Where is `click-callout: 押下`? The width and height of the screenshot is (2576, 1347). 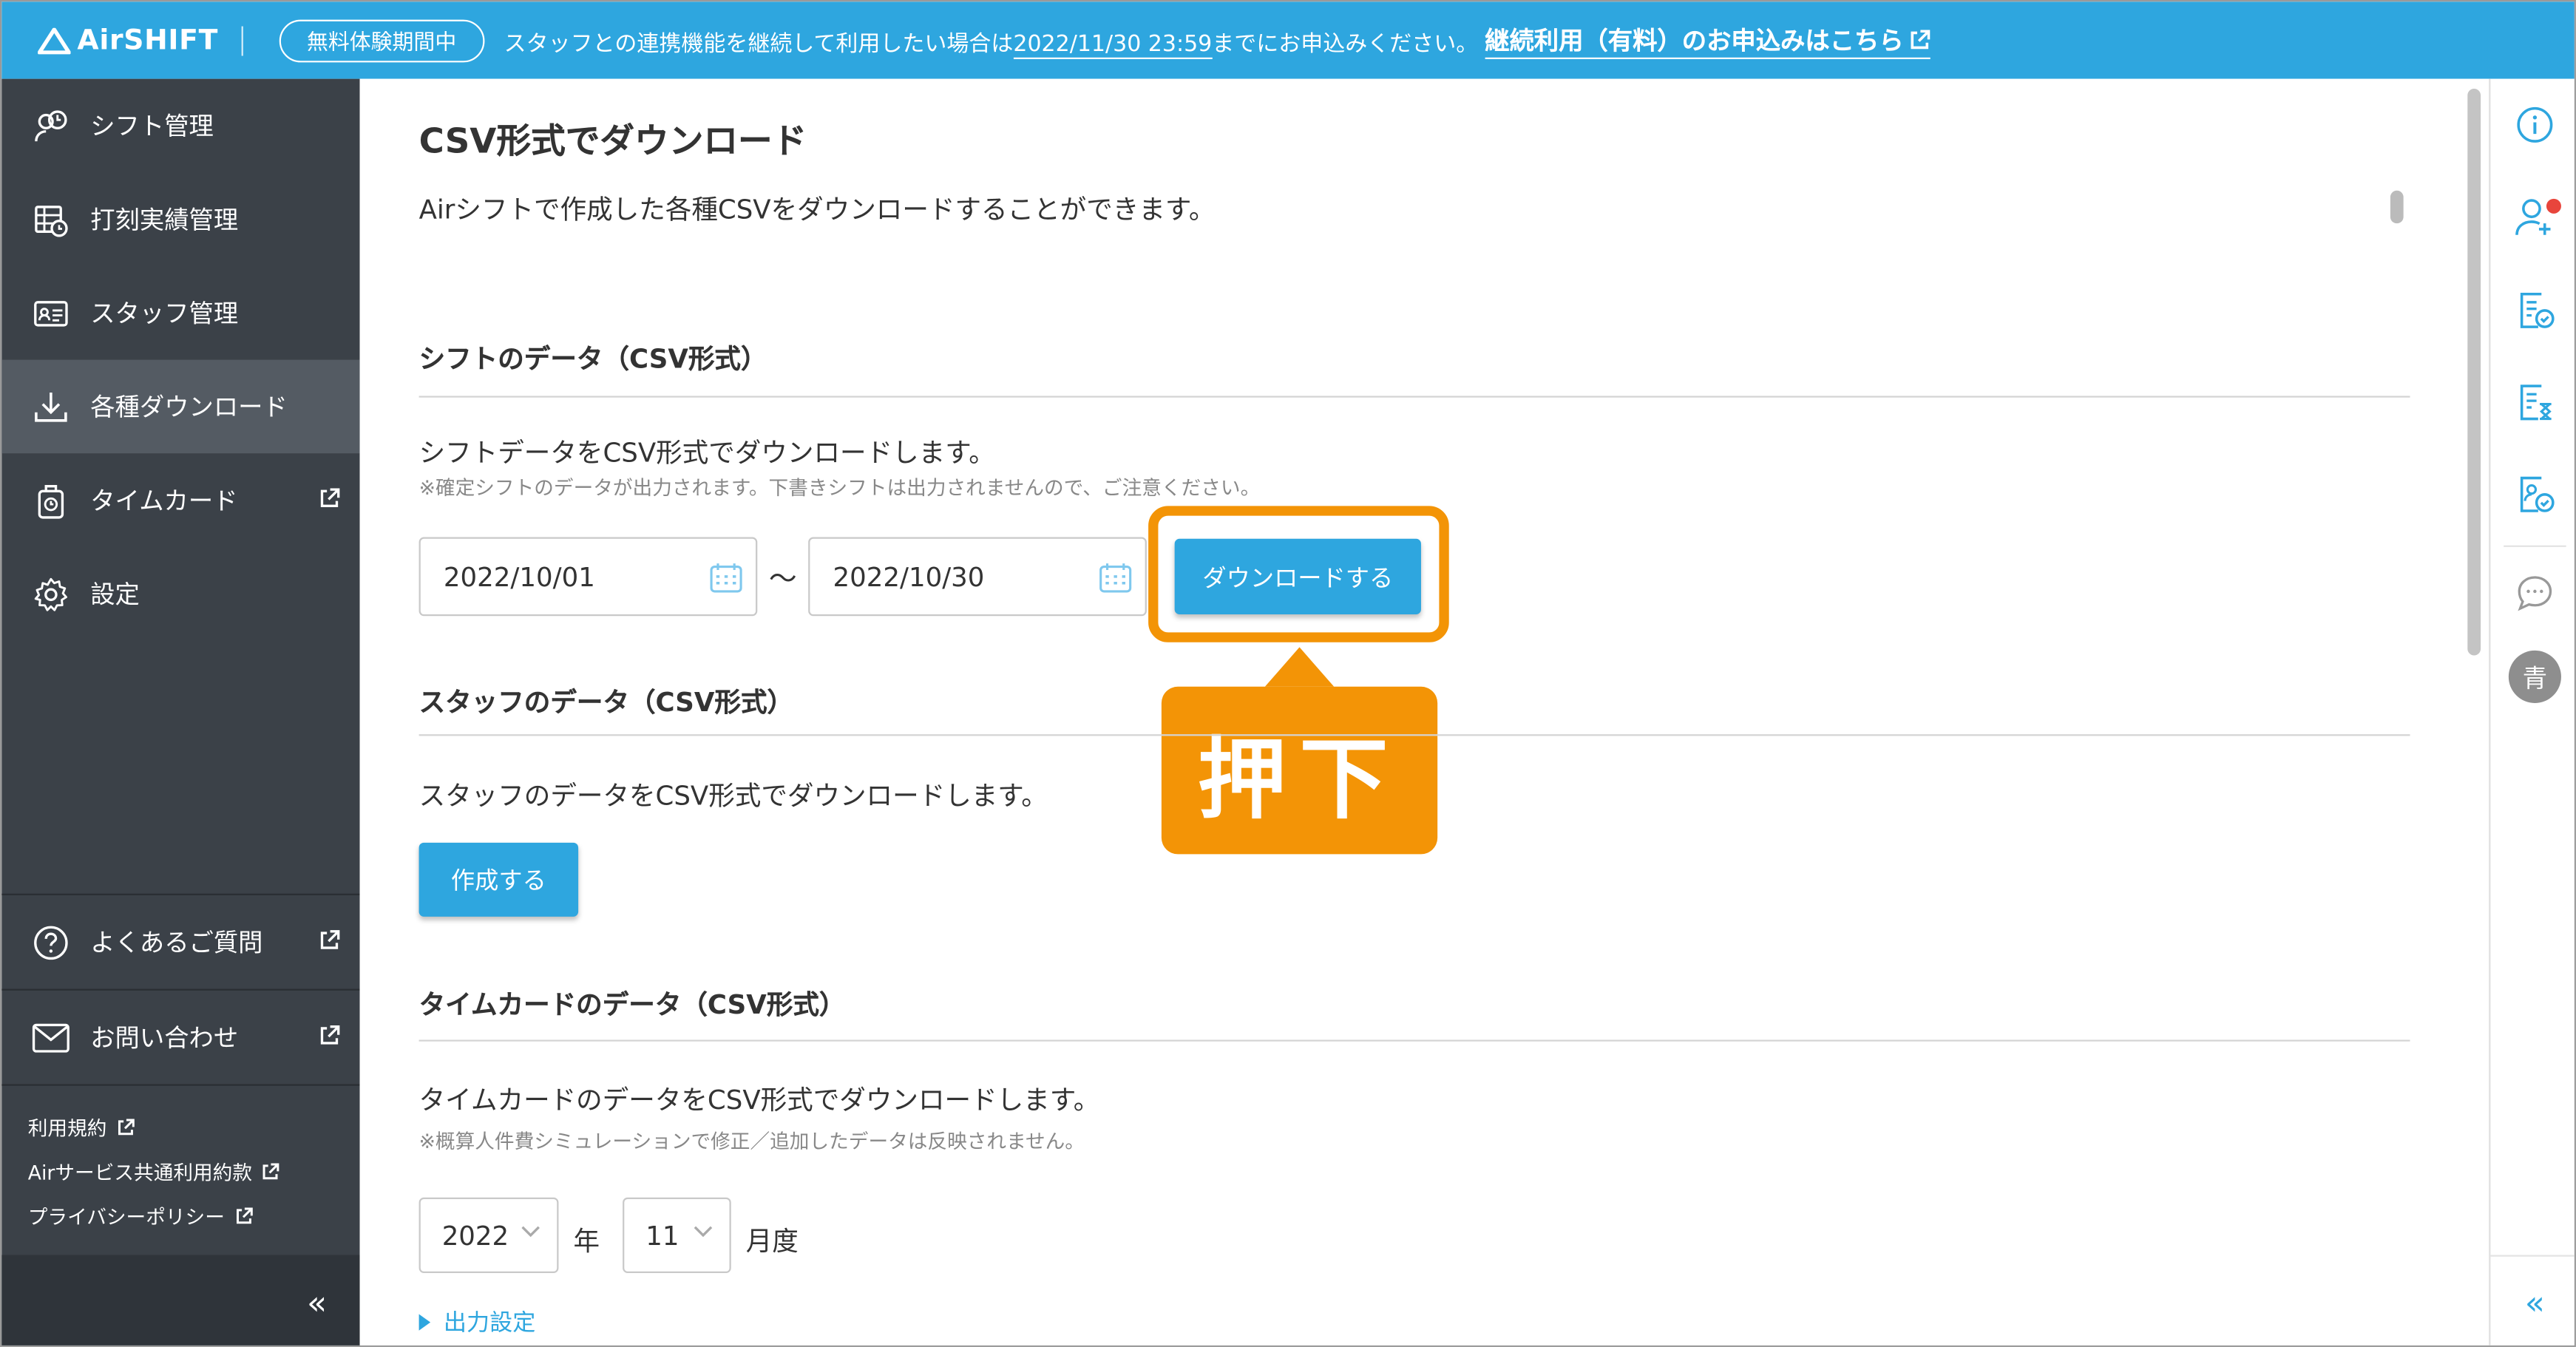 click-callout: 押下 is located at coordinates (1299, 770).